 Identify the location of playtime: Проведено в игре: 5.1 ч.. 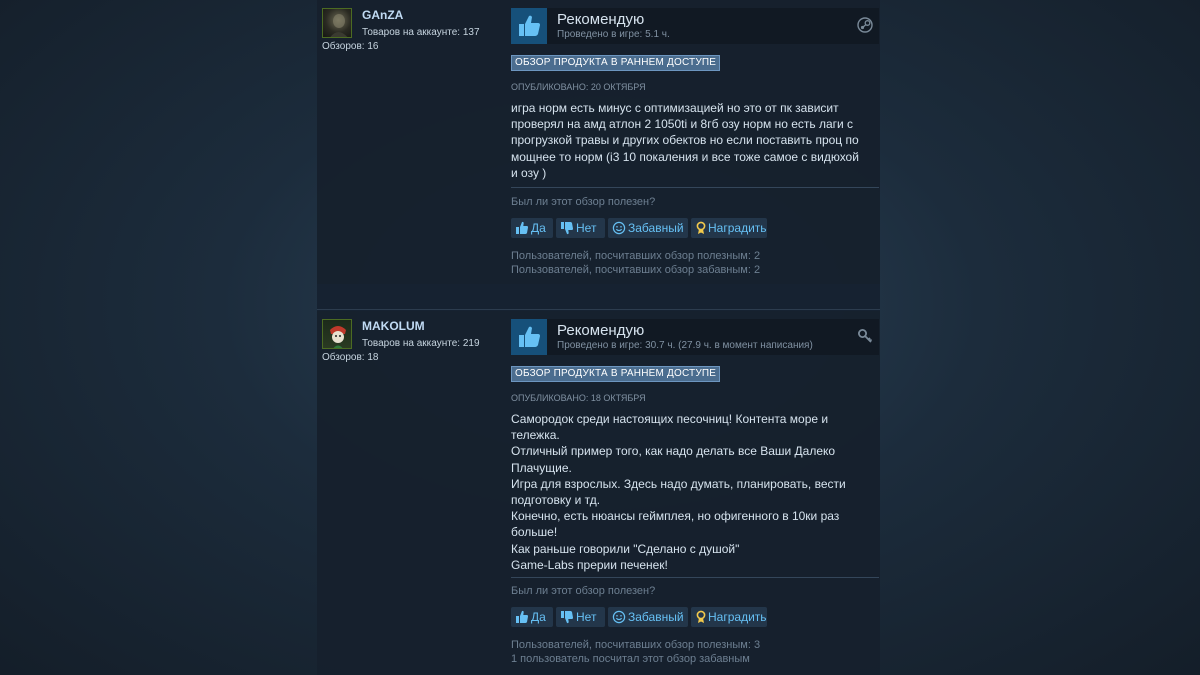
(613, 34).